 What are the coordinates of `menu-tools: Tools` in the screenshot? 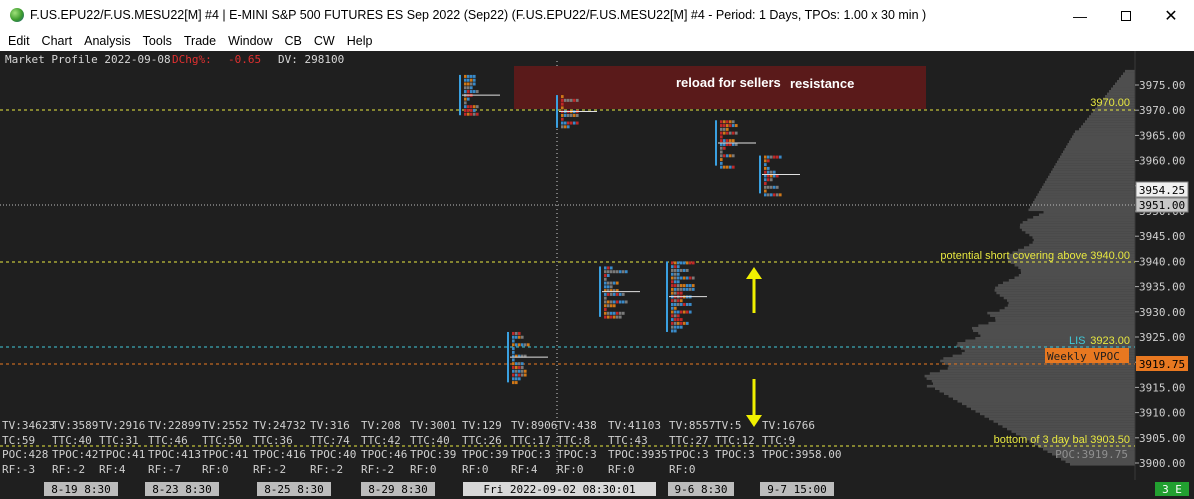 It's located at (157, 41).